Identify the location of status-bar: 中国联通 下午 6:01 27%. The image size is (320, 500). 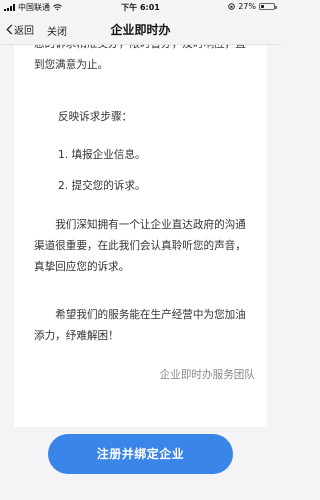
(140, 7).